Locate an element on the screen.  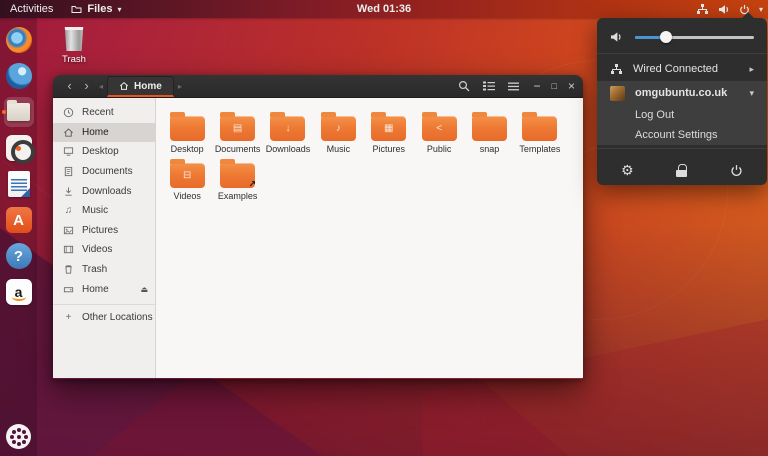
slider-knob is located at coordinates (665, 37).